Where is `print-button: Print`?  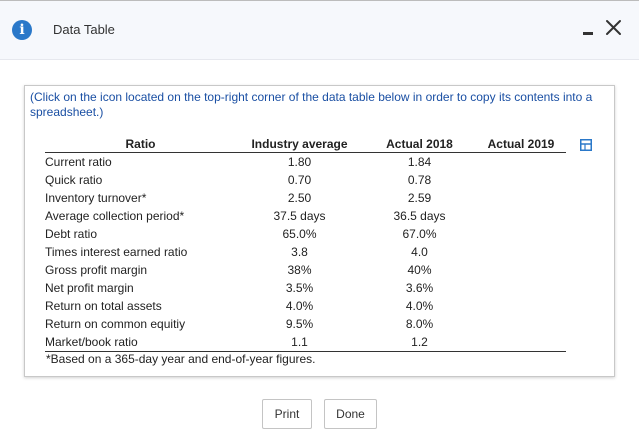
print-button: Print is located at coordinates (287, 414).